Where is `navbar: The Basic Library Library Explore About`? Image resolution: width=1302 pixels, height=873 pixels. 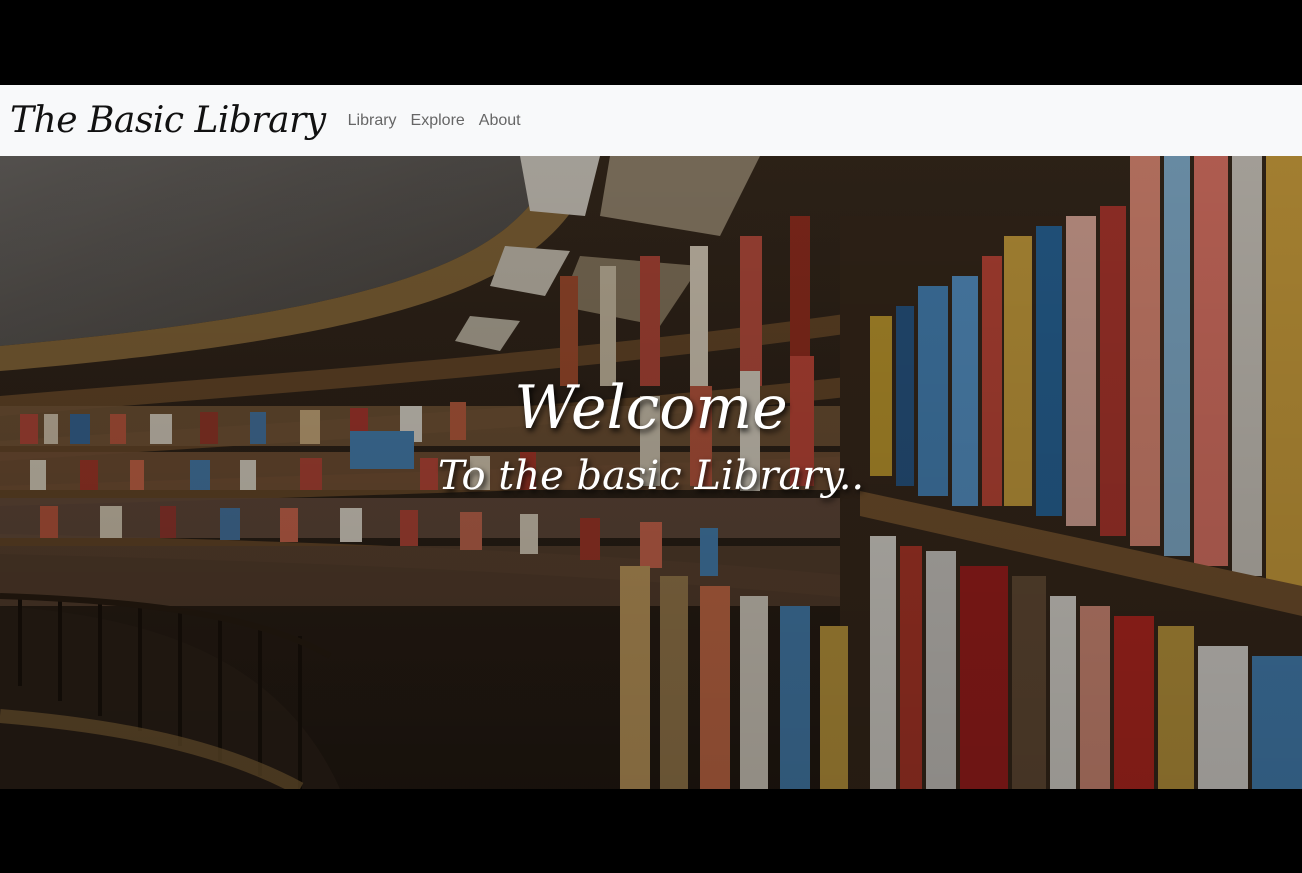
navbar: The Basic Library Library Explore About is located at coordinates (651, 120).